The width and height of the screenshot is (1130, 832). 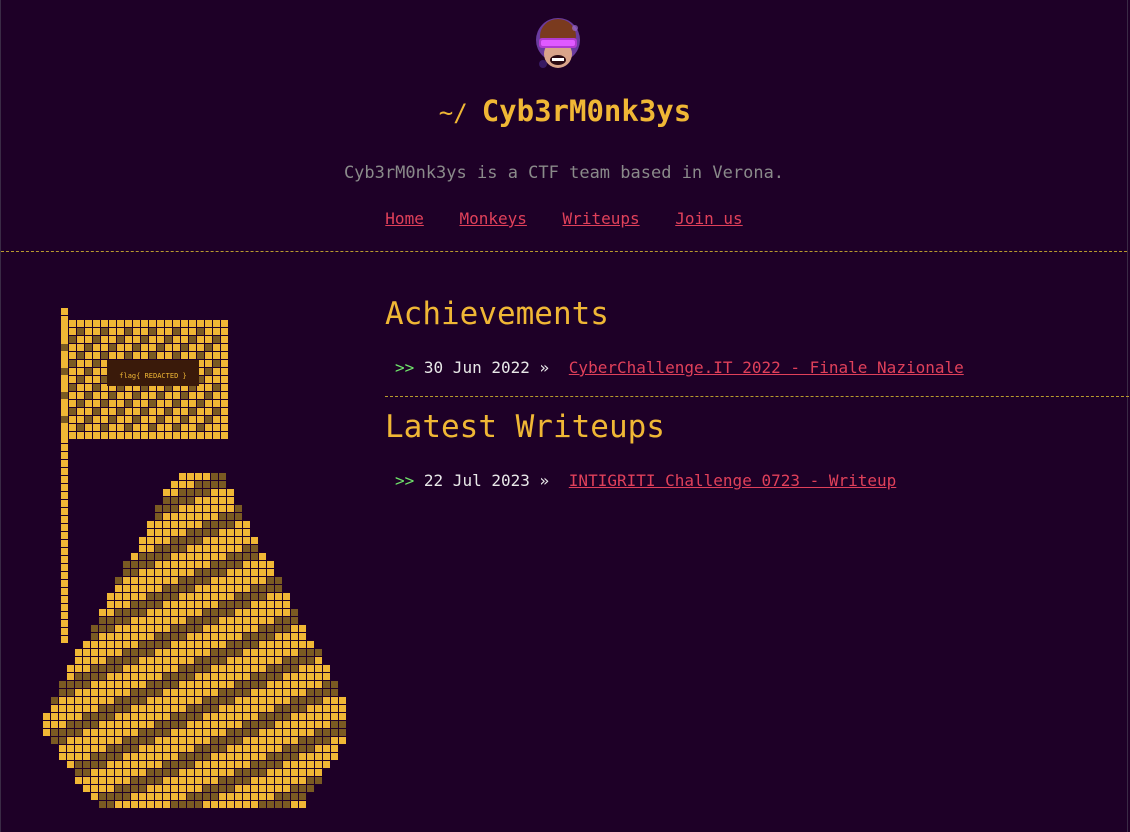 I want to click on nav-link-monkeys: Monkeys, so click(x=492, y=218).